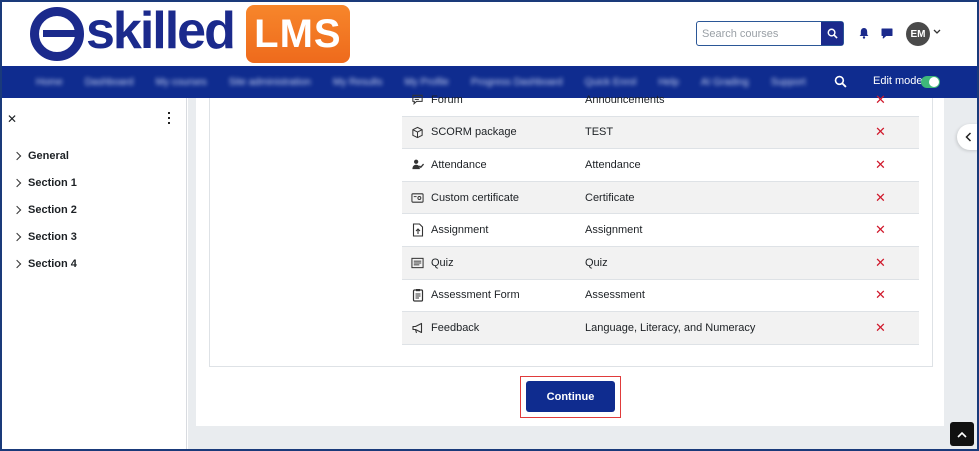 This screenshot has height=451, width=979. I want to click on nav-item-site-admin: Site administration, so click(270, 82).